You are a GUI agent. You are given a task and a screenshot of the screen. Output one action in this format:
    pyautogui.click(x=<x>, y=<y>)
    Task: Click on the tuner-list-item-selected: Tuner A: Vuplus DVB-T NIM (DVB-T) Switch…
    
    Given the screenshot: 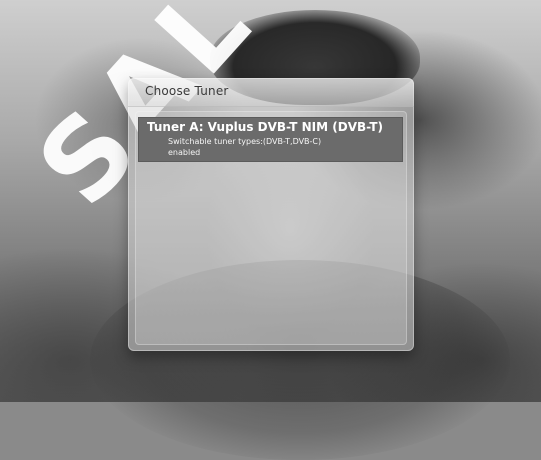 What is the action you would take?
    pyautogui.click(x=270, y=139)
    